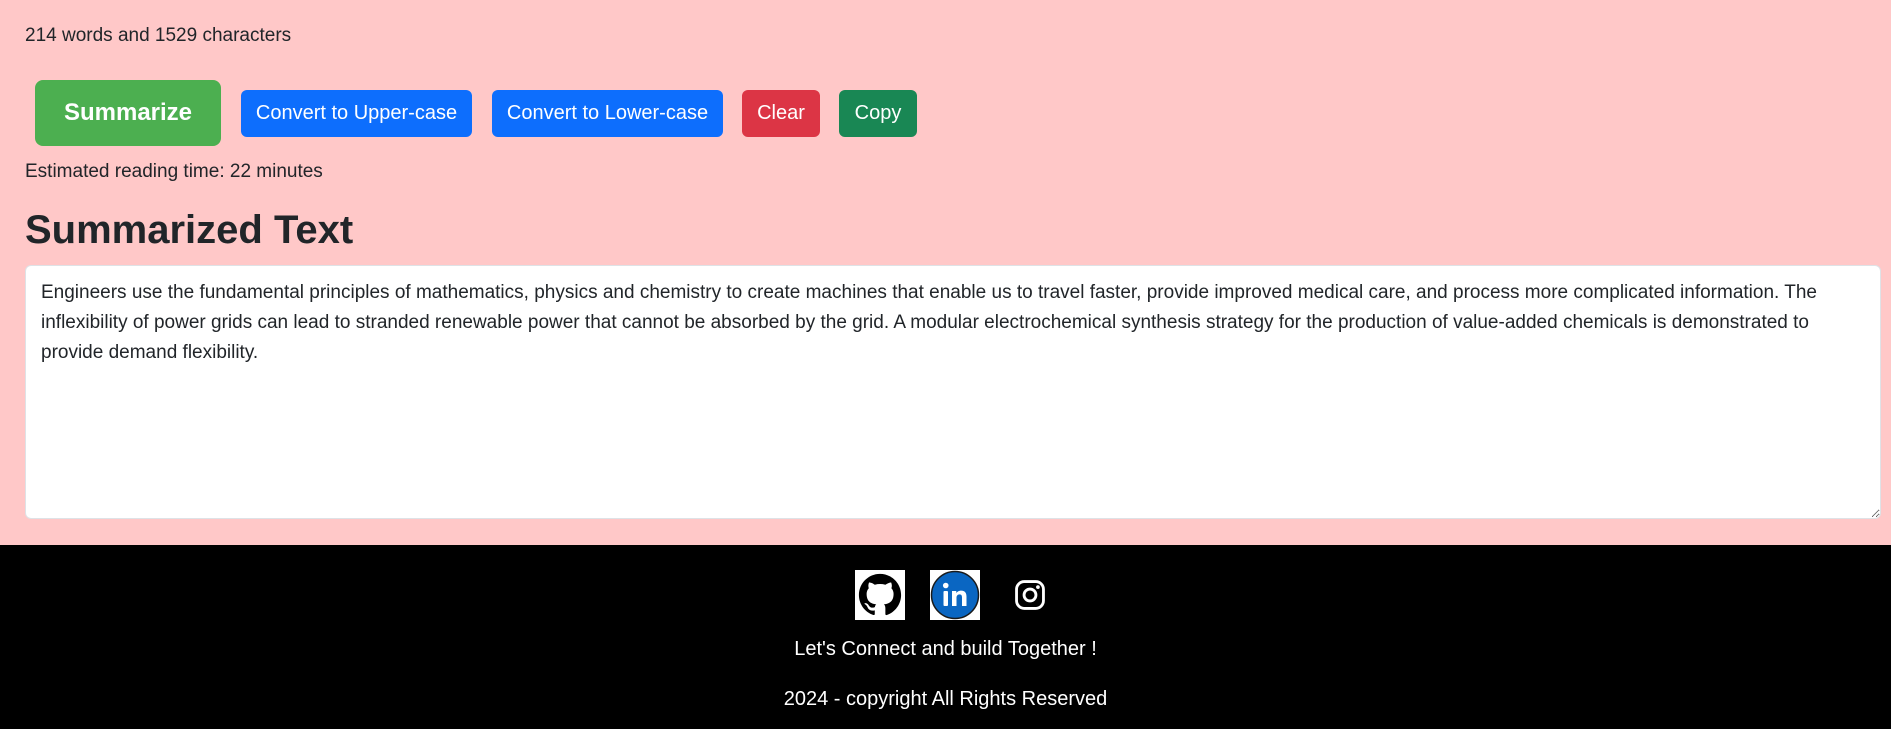  I want to click on github-icon, so click(880, 595).